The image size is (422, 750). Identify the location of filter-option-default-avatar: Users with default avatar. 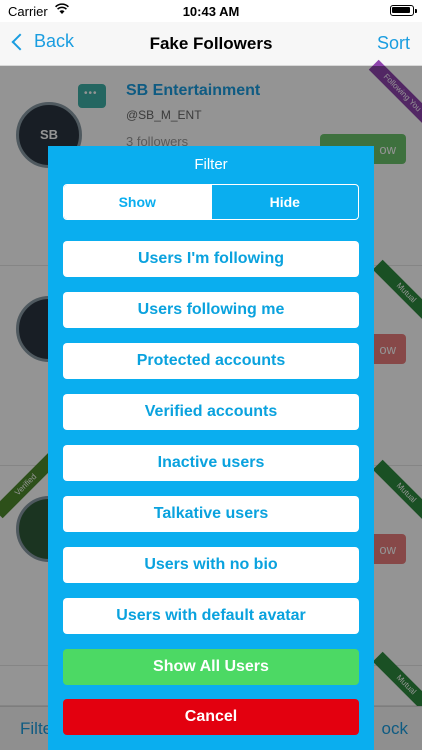
(211, 616).